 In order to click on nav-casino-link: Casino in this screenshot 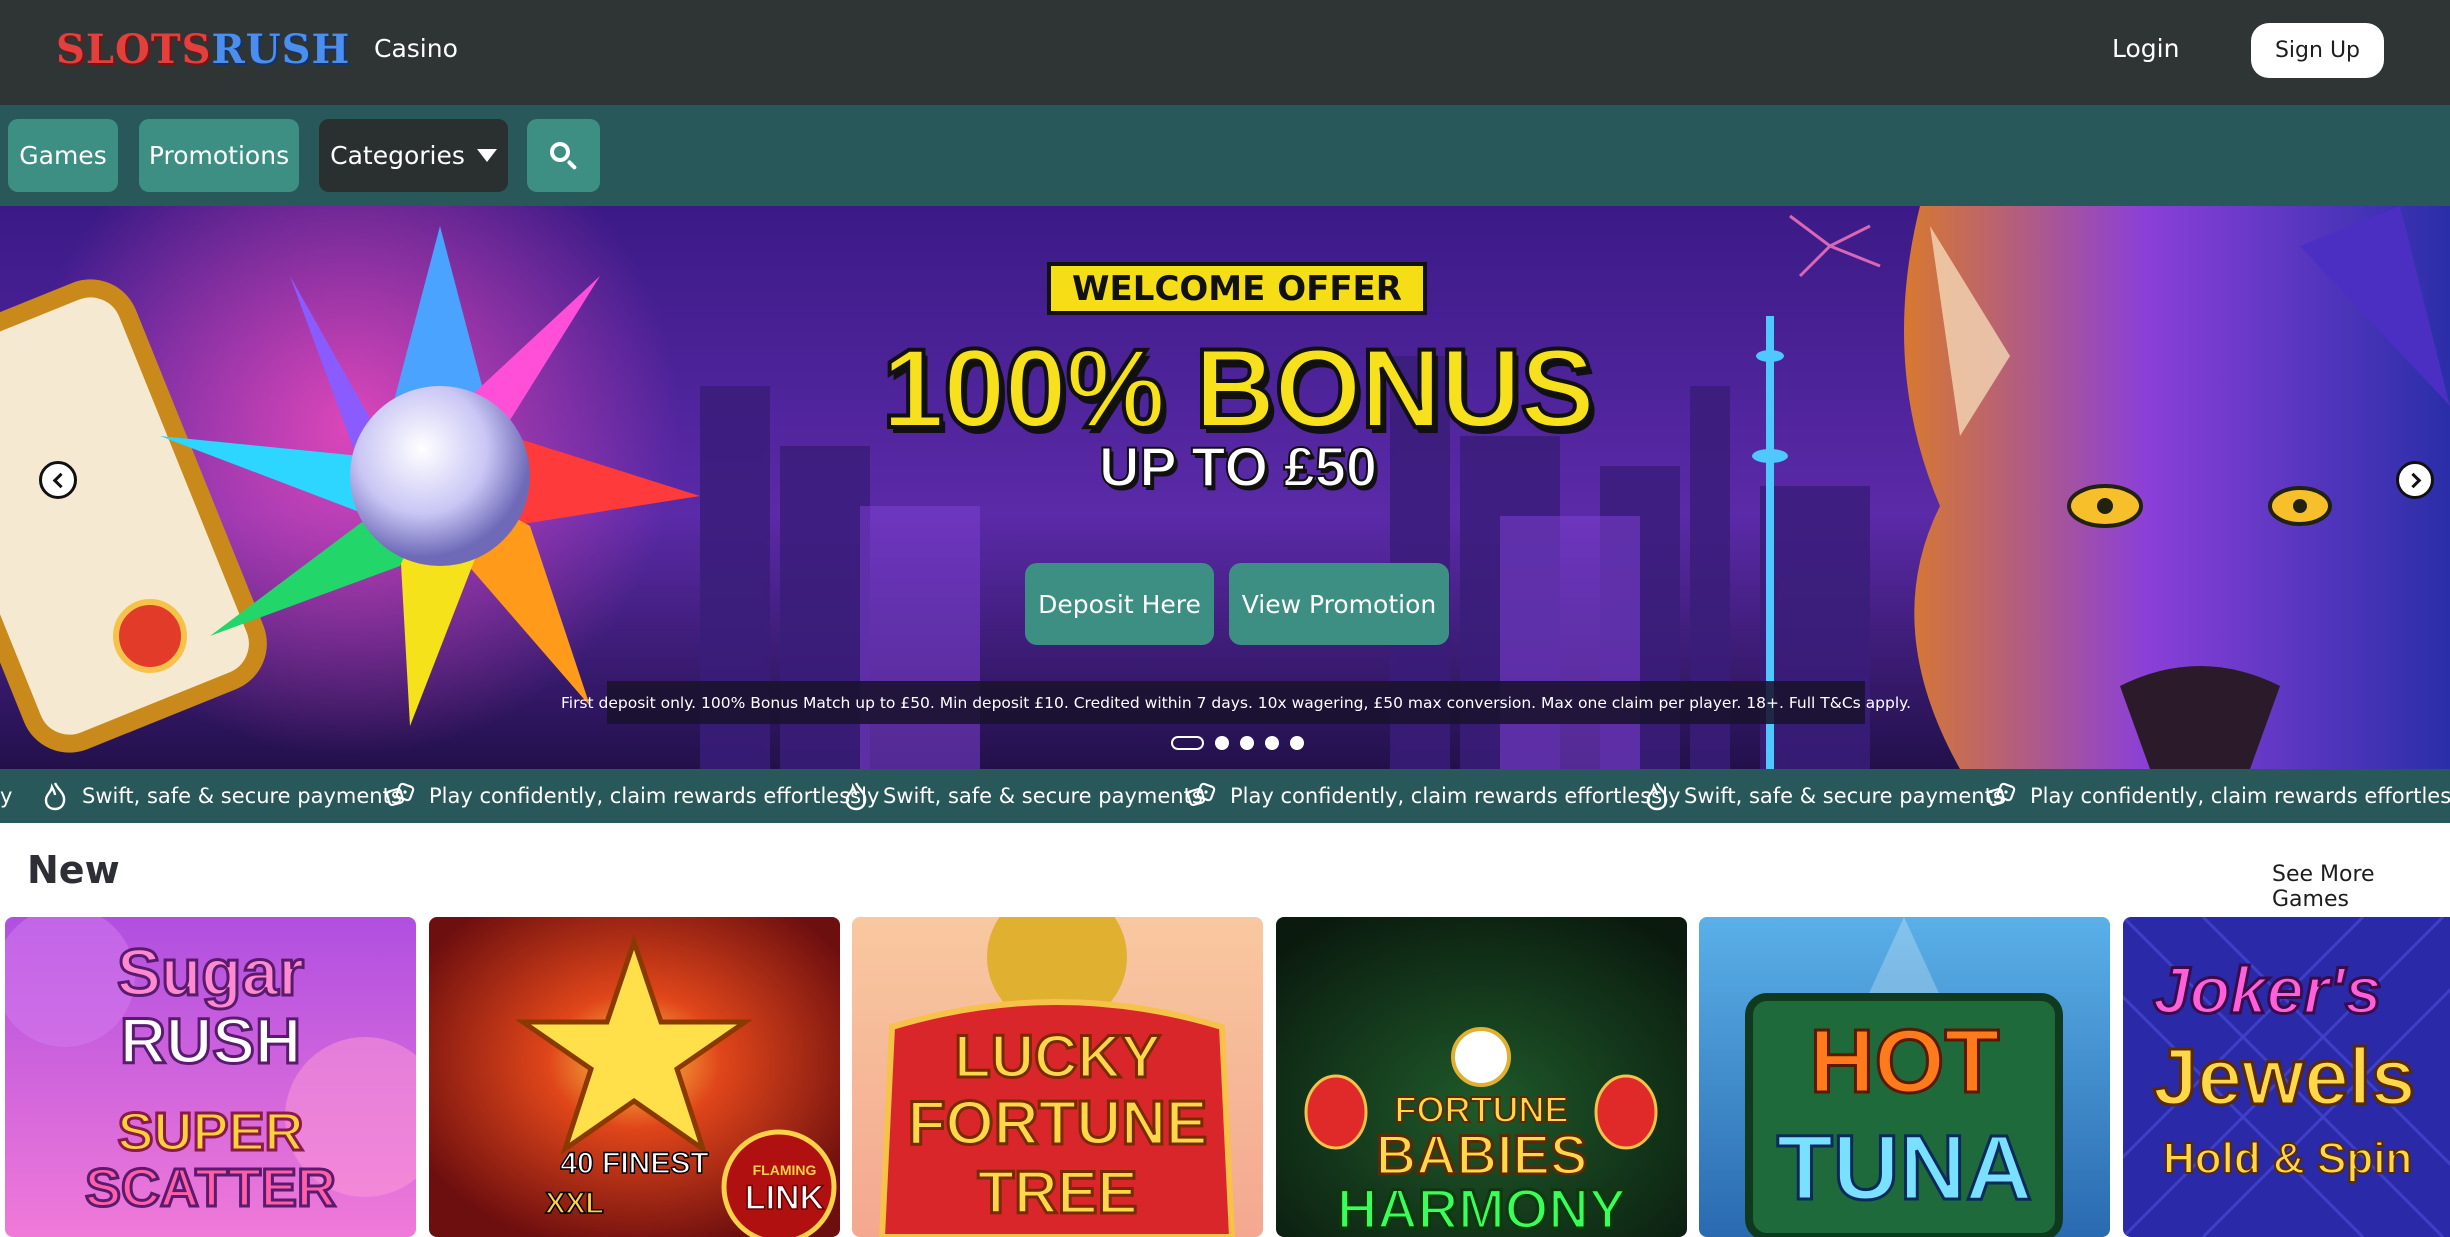, I will do `click(416, 48)`.